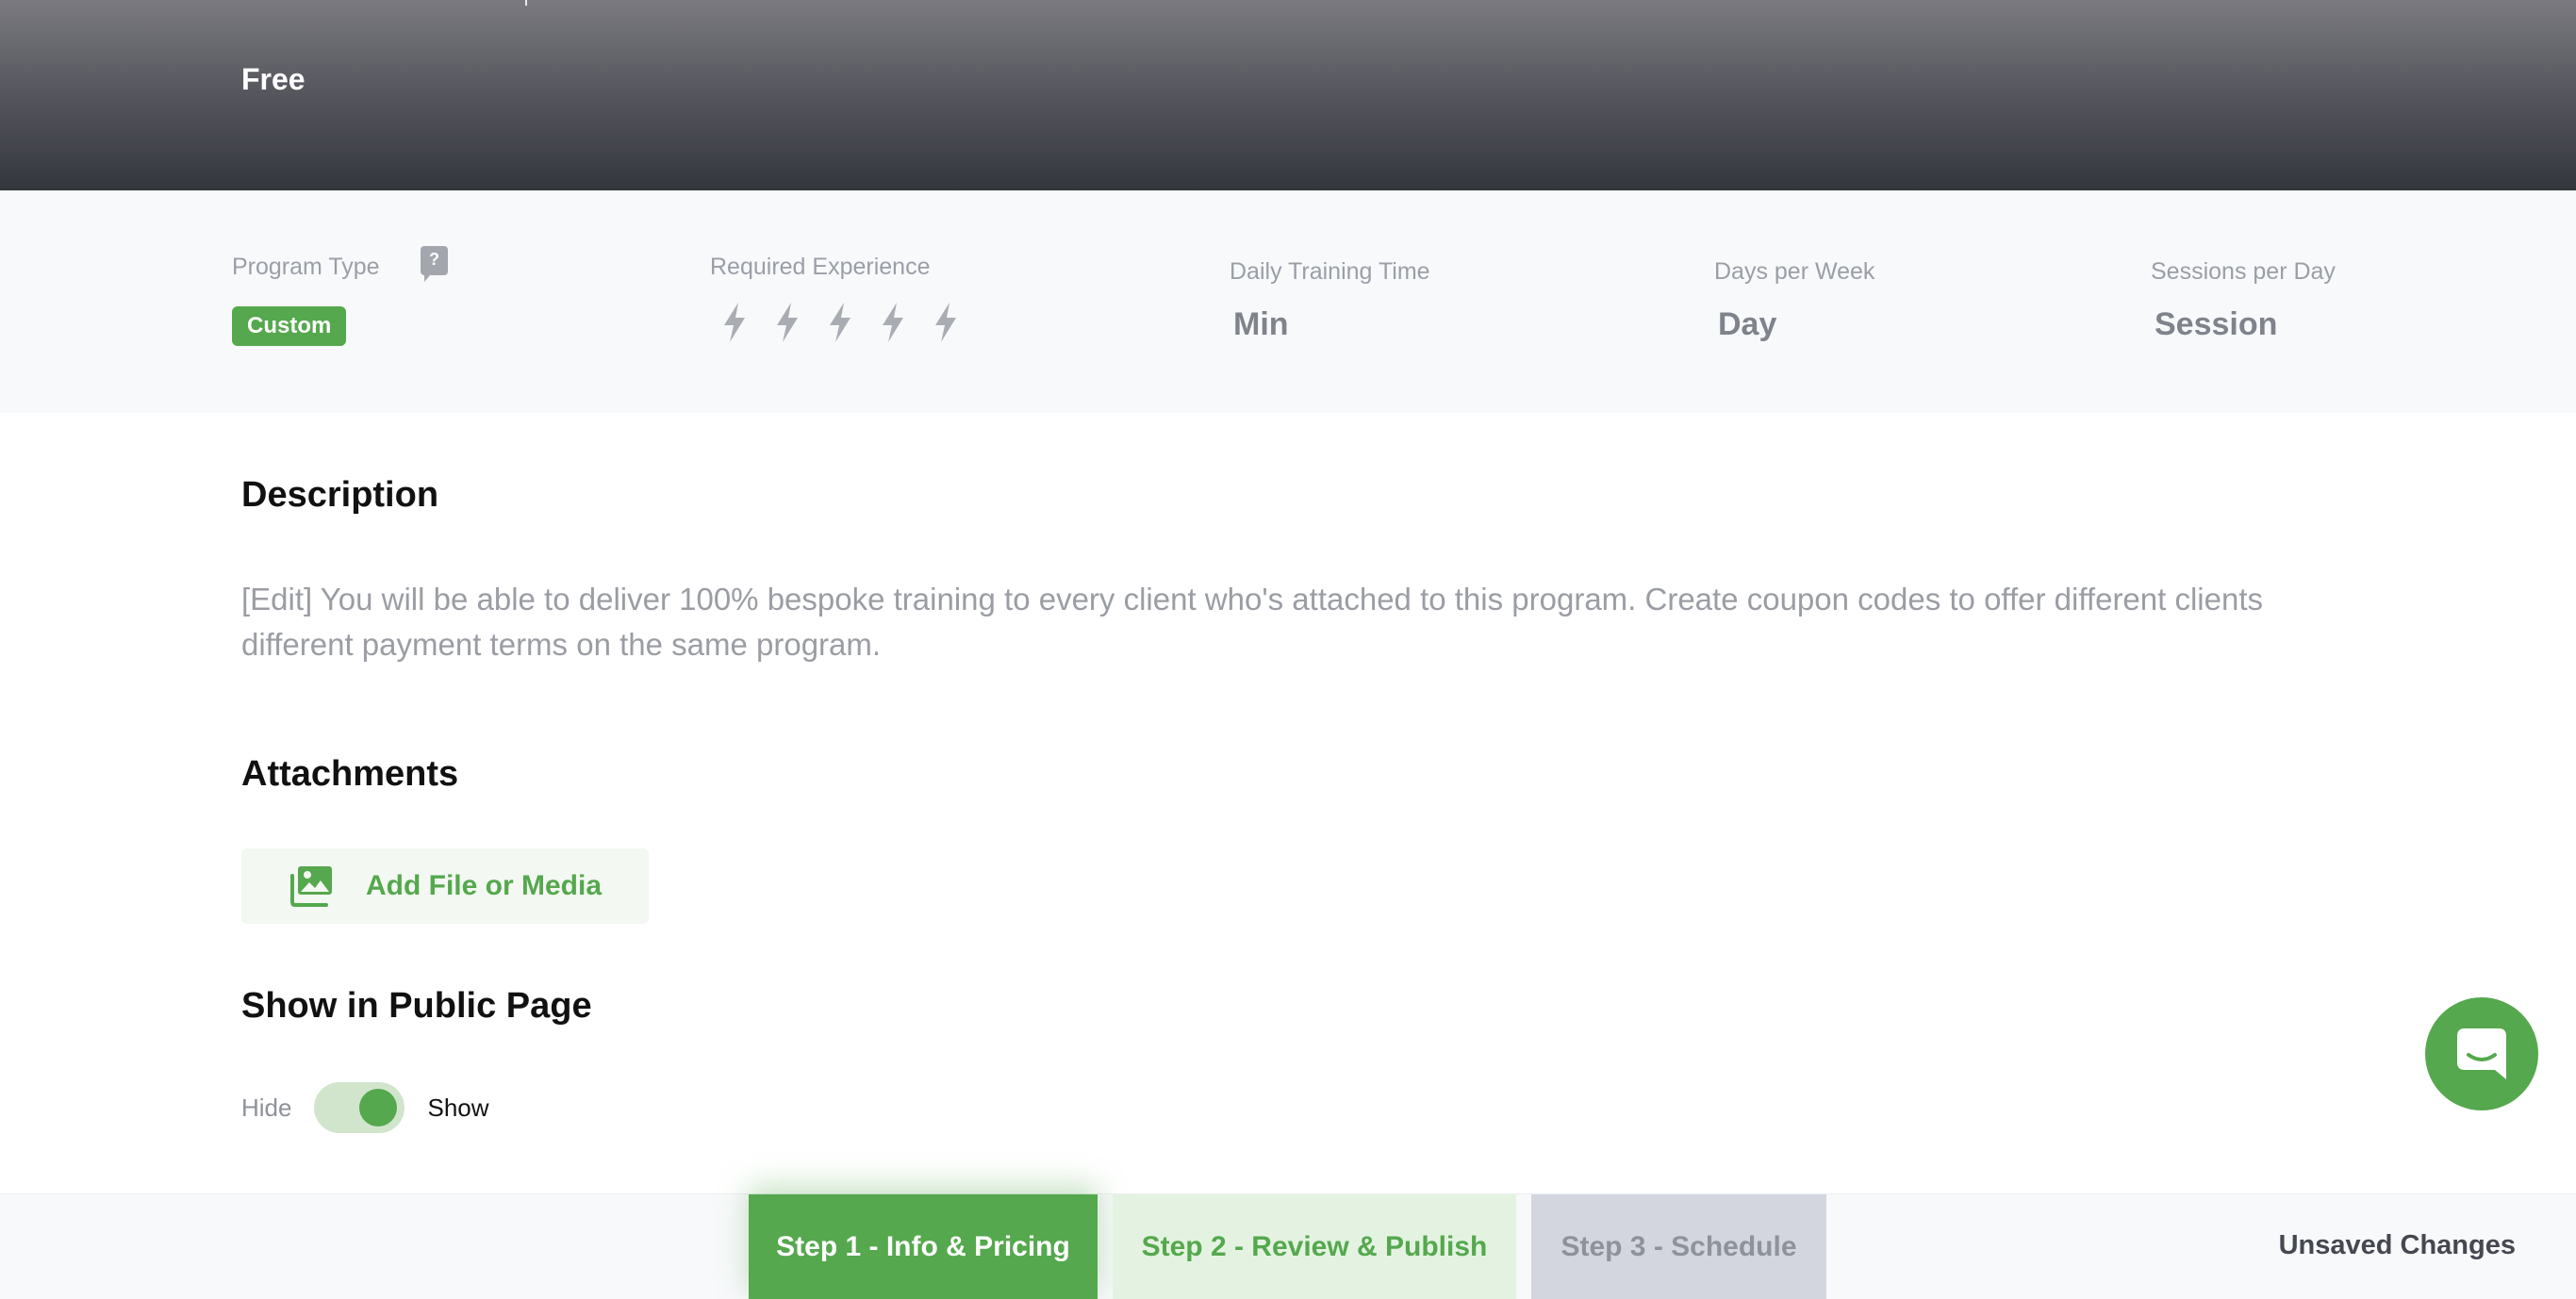 The image size is (2576, 1299). I want to click on daily-training-time-stat: Daily Training Time Min, so click(1330, 300).